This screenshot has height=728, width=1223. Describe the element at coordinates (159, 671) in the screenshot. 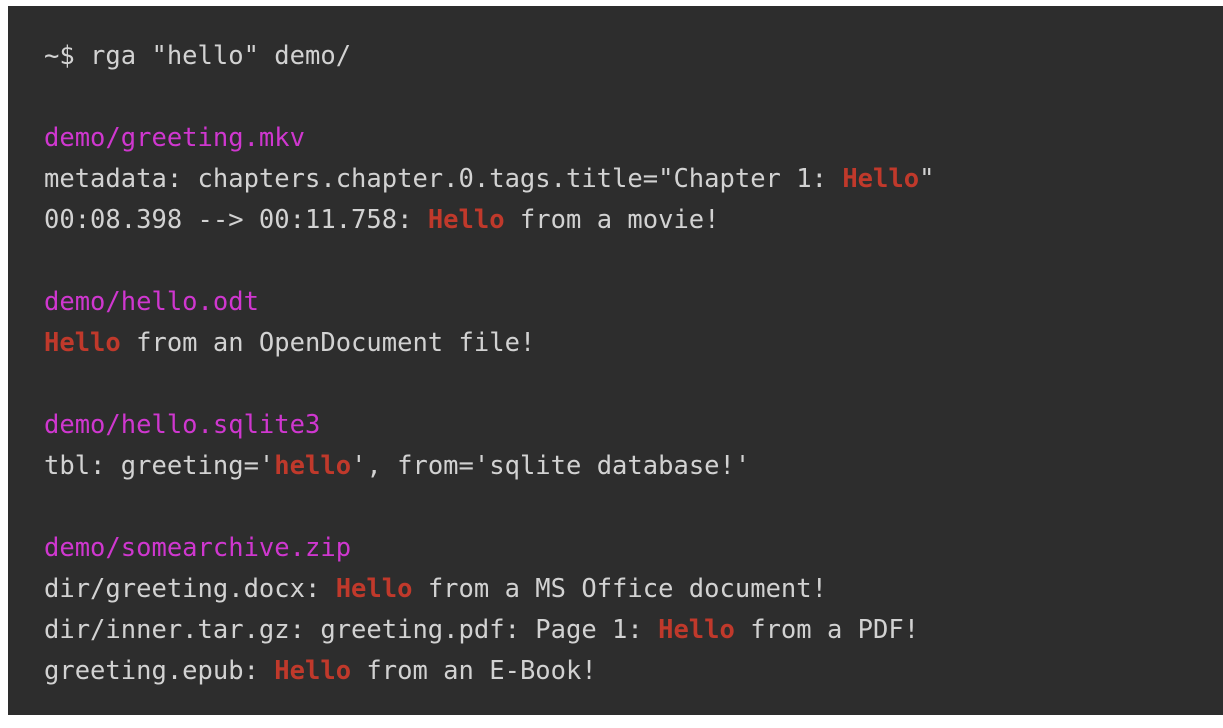

I see `output-text: greeting.epub:` at that location.